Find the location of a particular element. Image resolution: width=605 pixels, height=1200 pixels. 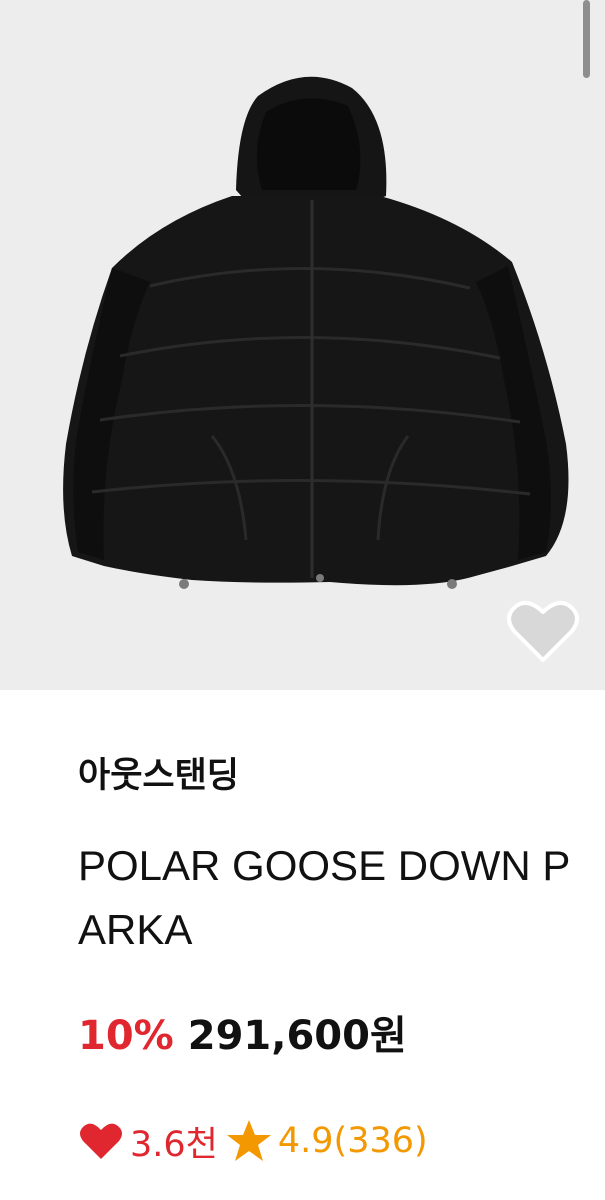

wishlist-button is located at coordinates (543, 631).